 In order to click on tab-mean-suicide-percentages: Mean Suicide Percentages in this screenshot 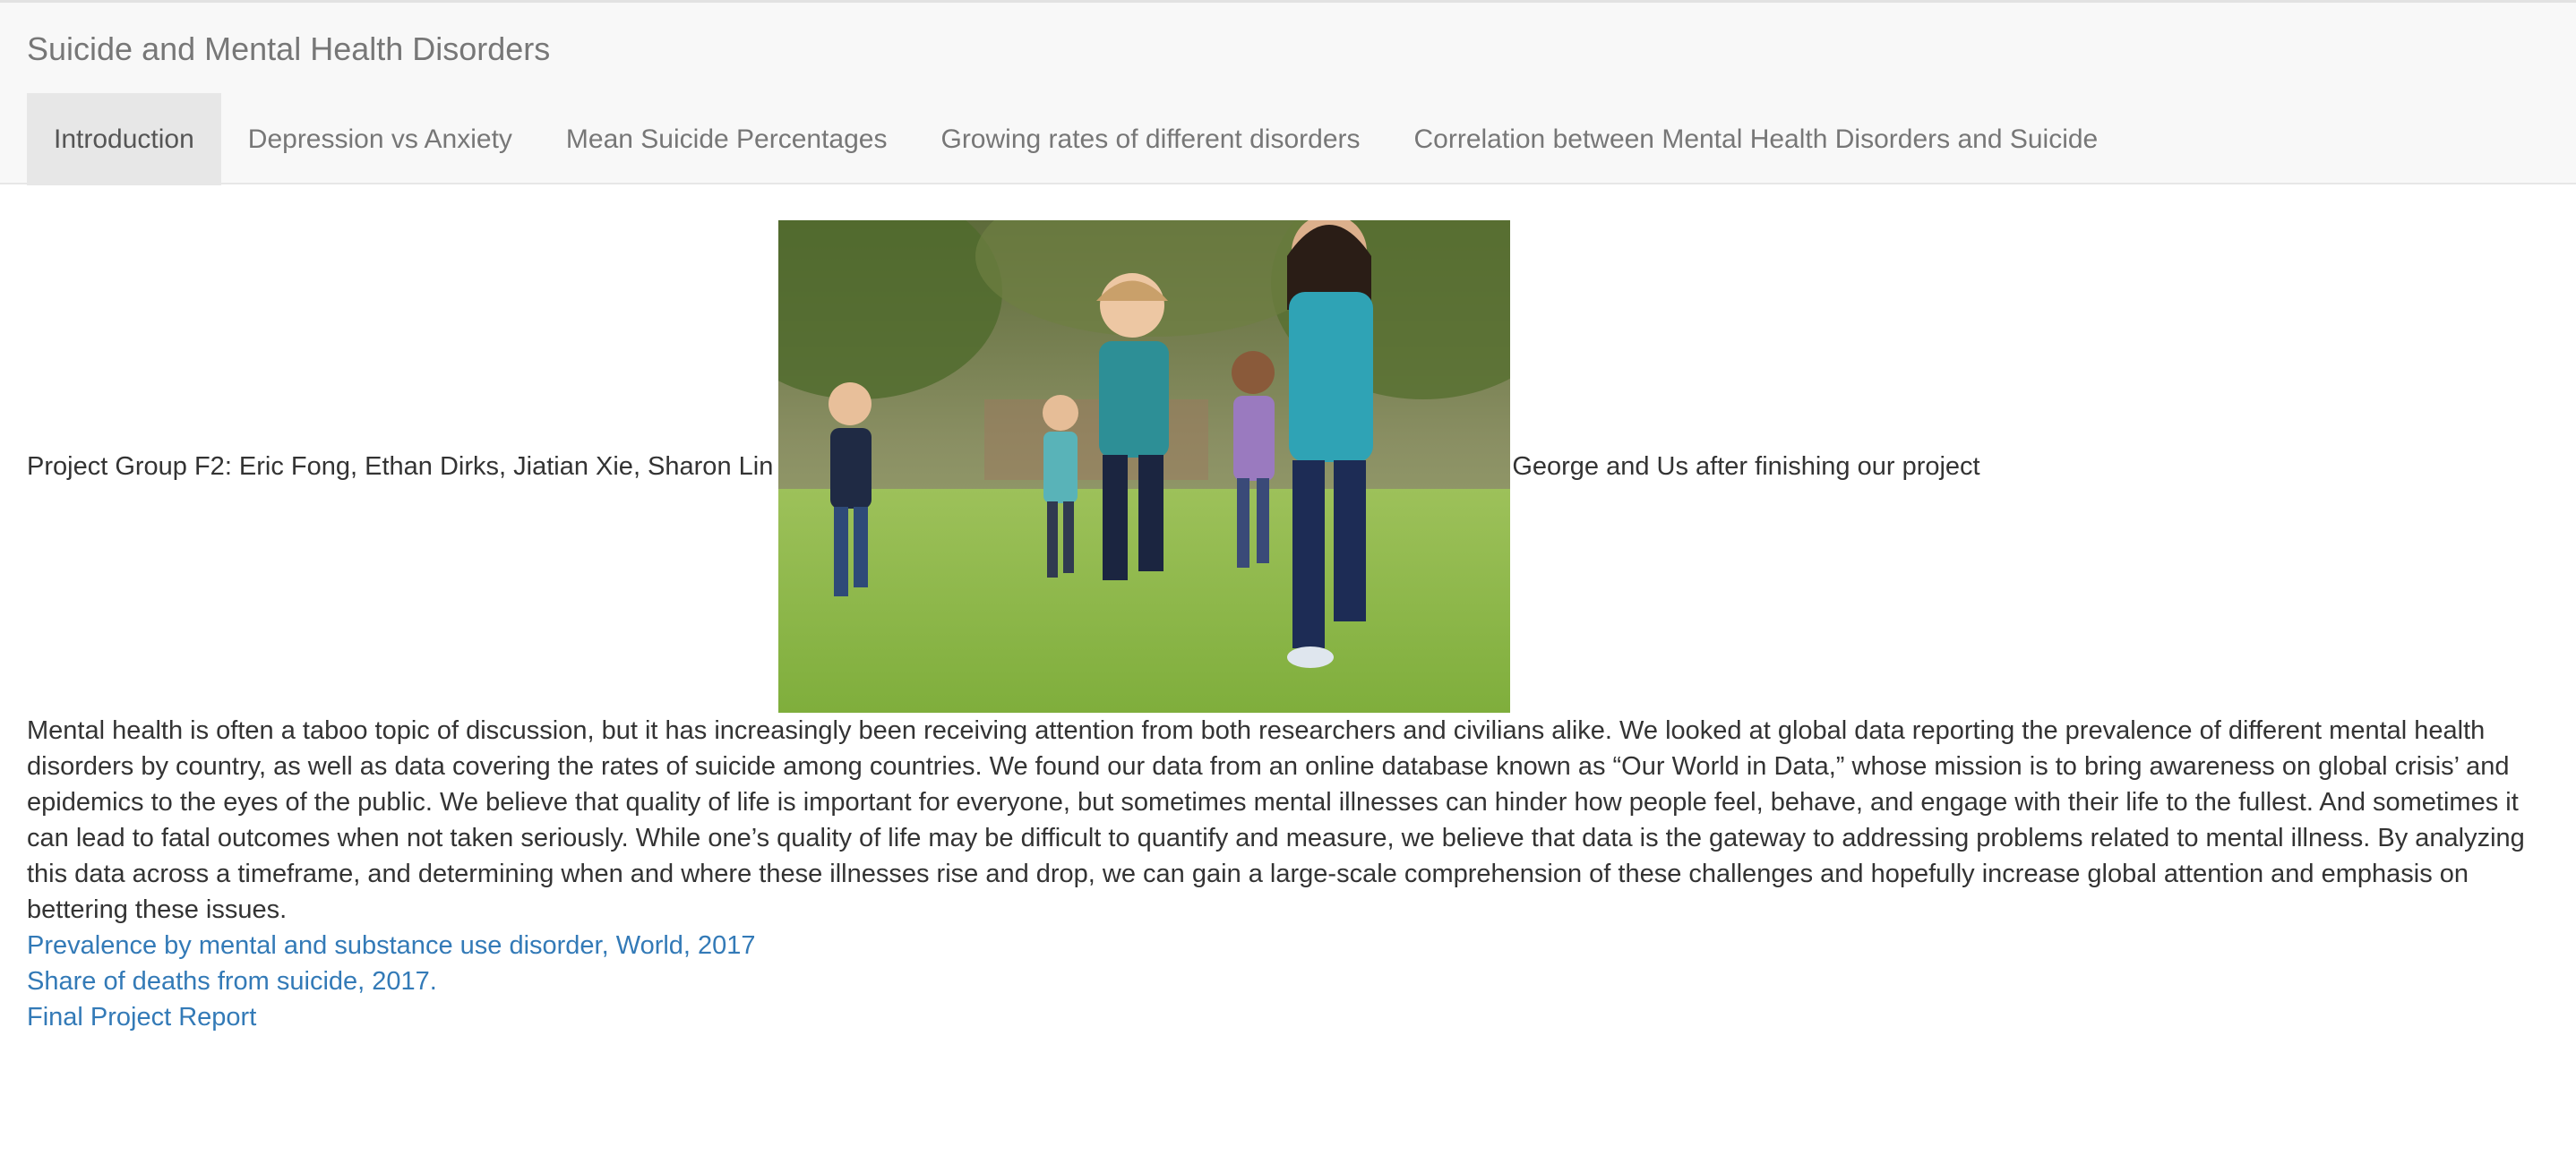, I will do `click(726, 139)`.